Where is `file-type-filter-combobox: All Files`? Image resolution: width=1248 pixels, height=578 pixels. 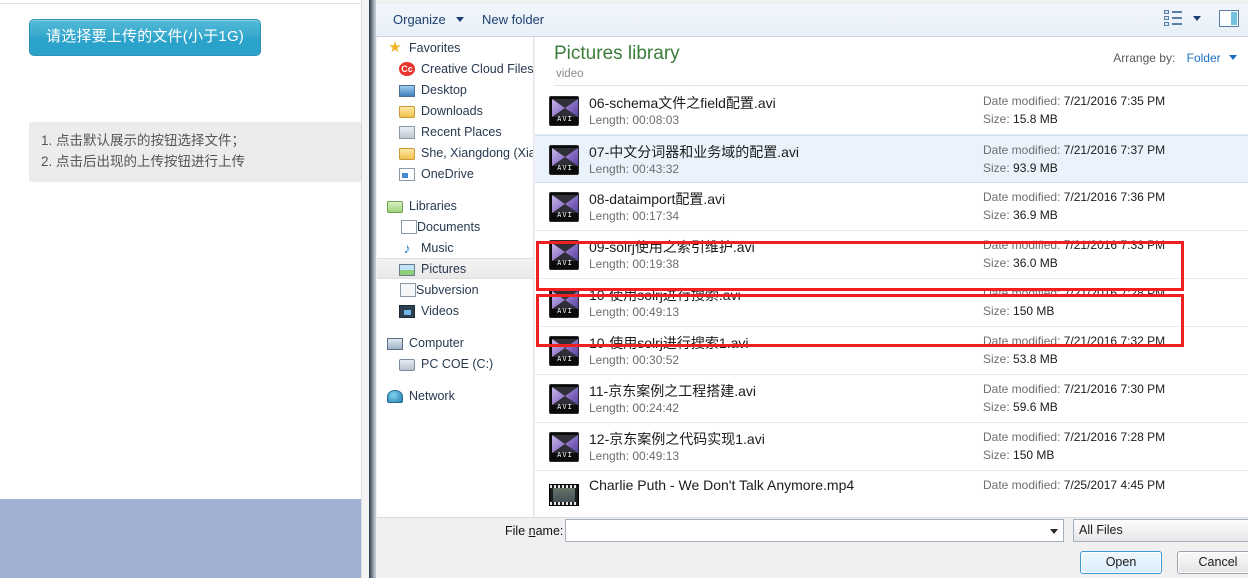
file-type-filter-combobox: All Files is located at coordinates (1160, 530).